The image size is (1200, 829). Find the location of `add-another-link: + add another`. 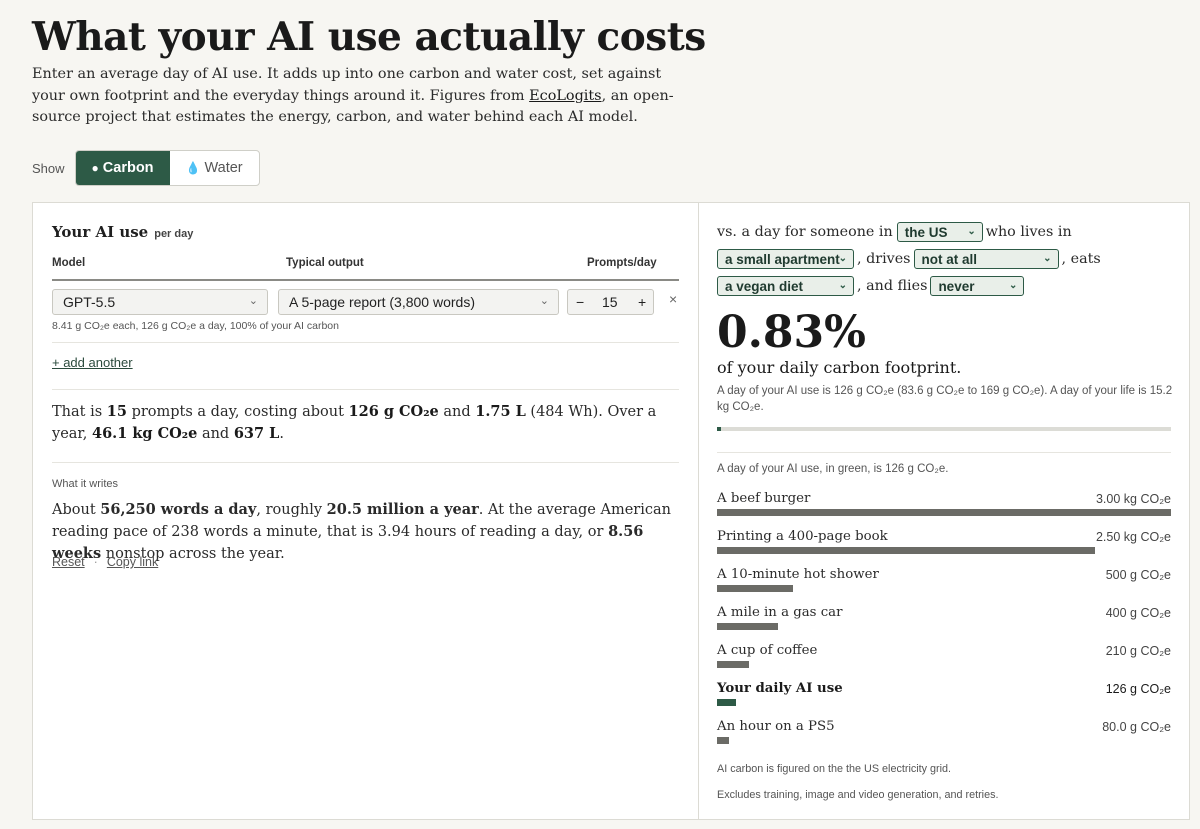

add-another-link: + add another is located at coordinates (92, 362).